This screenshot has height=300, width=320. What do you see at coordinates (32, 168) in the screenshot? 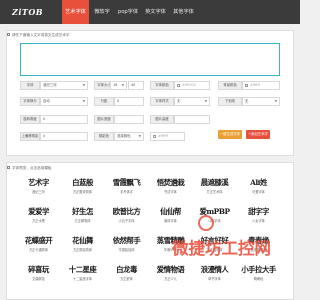
I see `samples-panel-title: 字体预览，点击选用模板` at bounding box center [32, 168].